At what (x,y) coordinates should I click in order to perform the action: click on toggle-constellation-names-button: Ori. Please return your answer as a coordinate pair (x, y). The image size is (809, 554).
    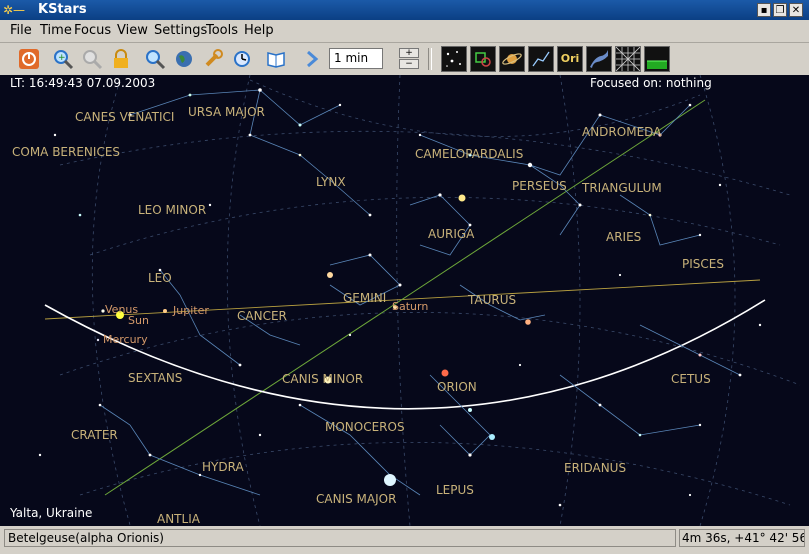
    Looking at the image, I should click on (570, 59).